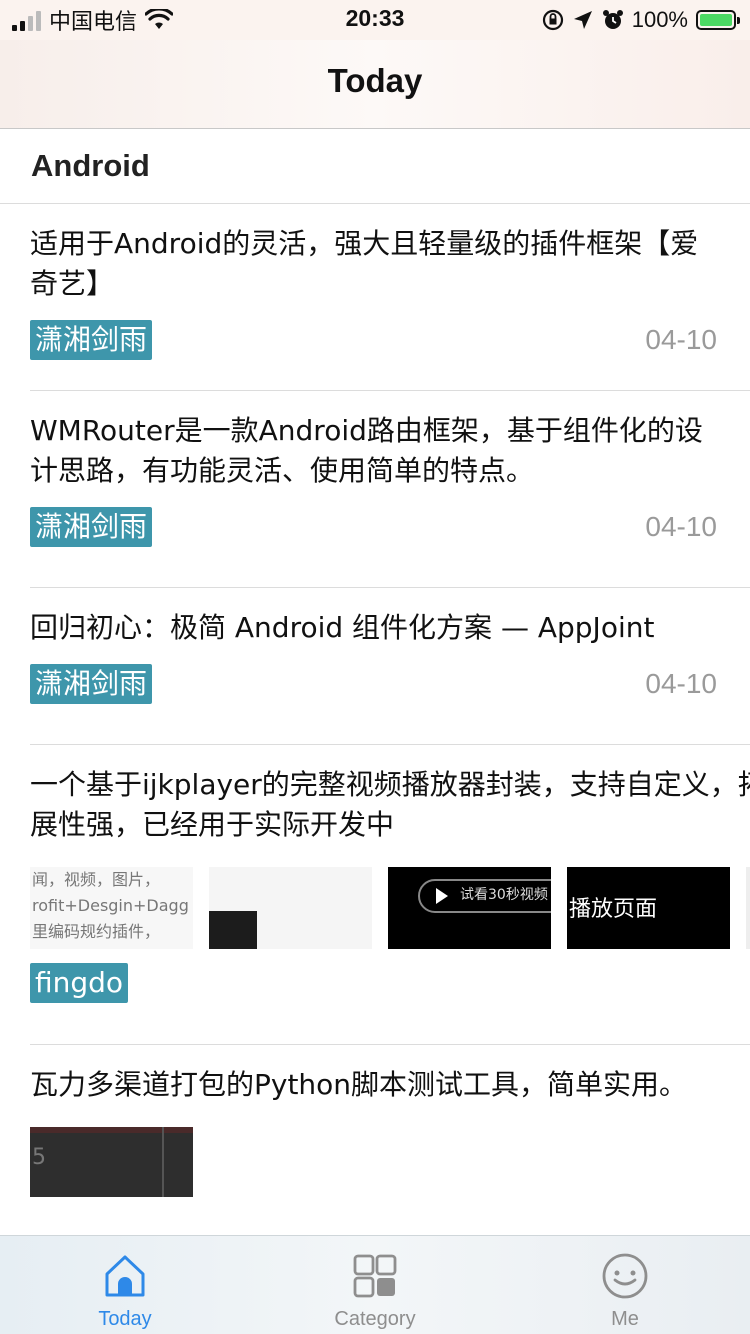 The height and width of the screenshot is (1334, 750). Describe the element at coordinates (718, 20) in the screenshot. I see `battery-icon` at that location.